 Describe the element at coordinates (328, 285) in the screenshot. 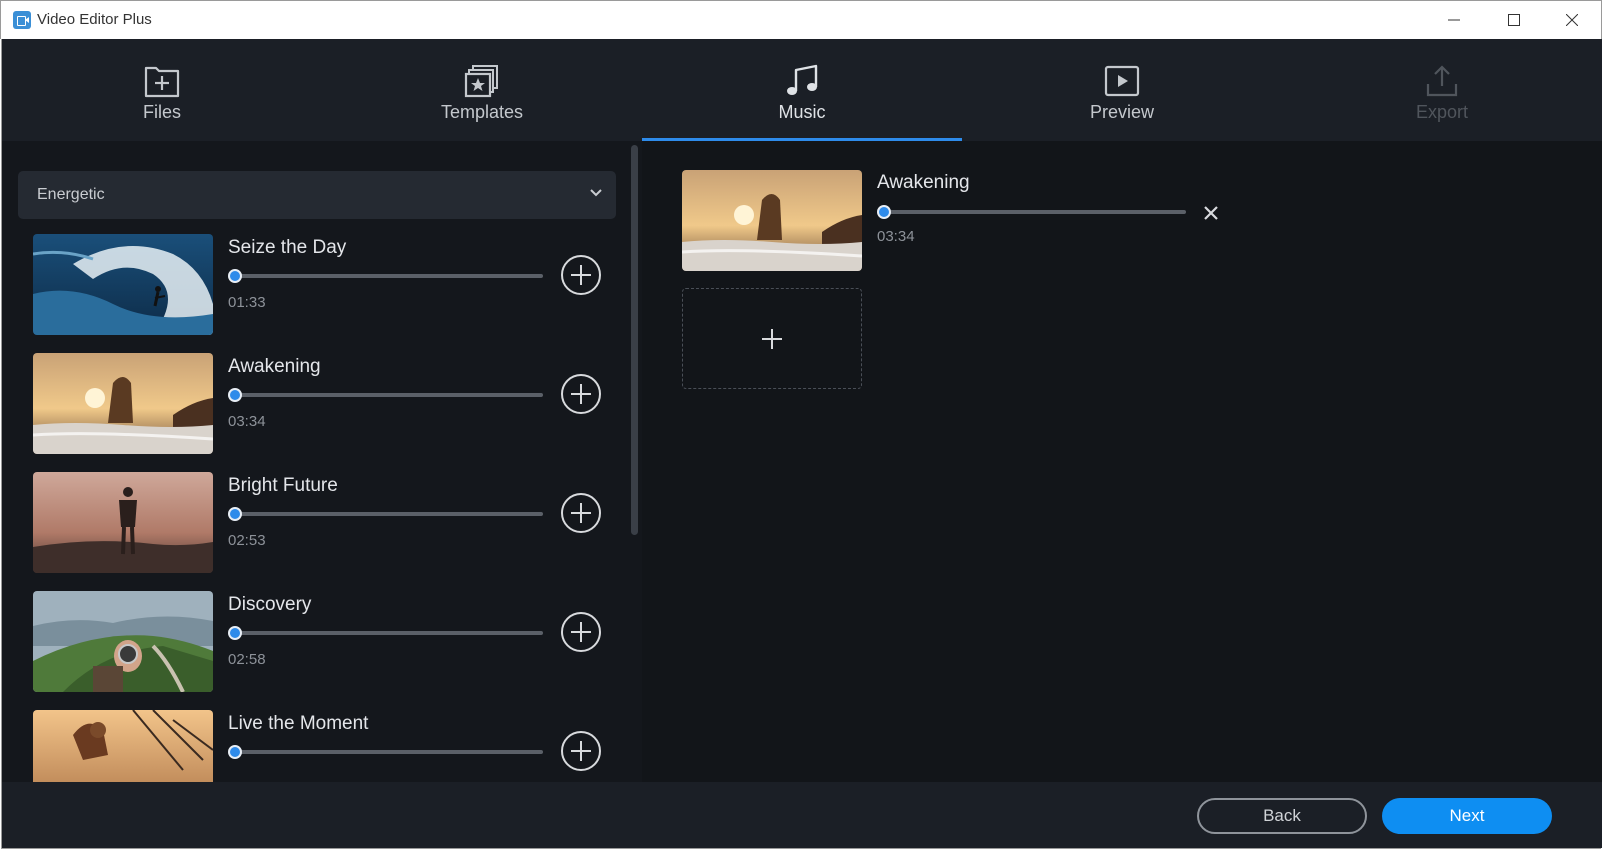

I see `list-item: Seize the Day 01:33` at that location.